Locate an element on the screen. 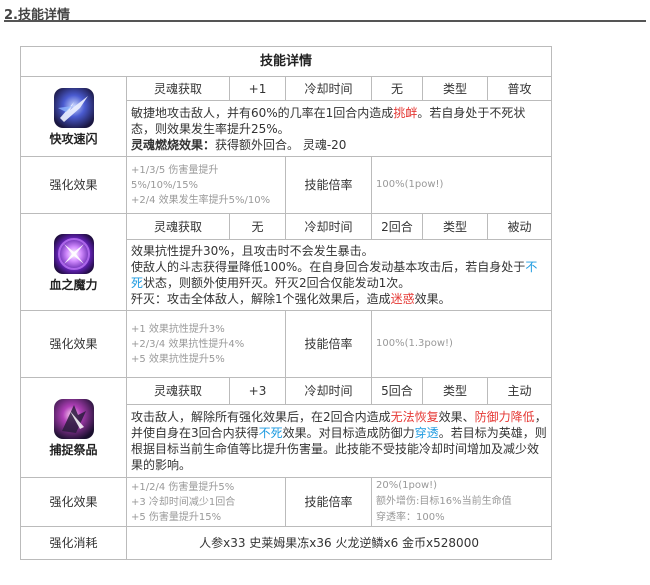 This screenshot has height=585, width=650. description-segment: 效果、 is located at coordinates (456, 417).